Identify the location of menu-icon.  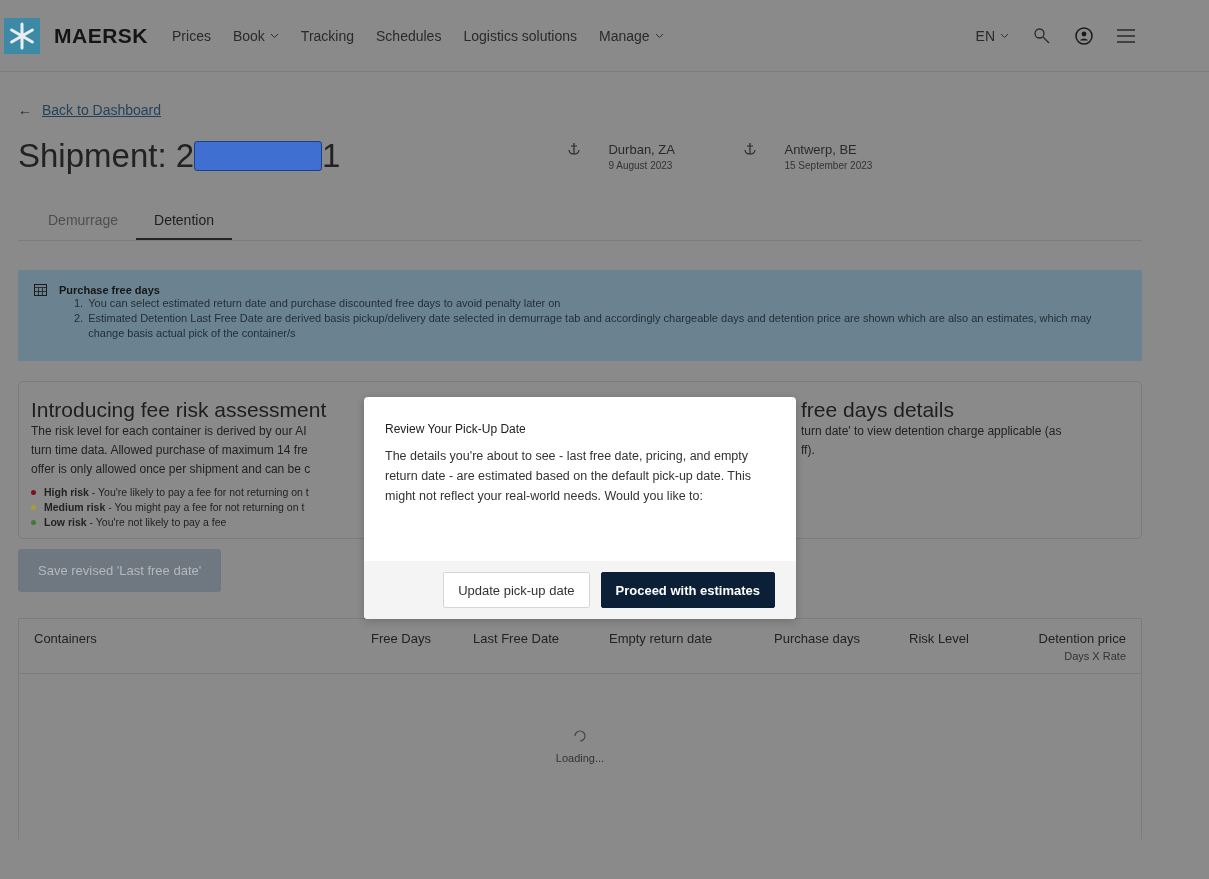
(1126, 35).